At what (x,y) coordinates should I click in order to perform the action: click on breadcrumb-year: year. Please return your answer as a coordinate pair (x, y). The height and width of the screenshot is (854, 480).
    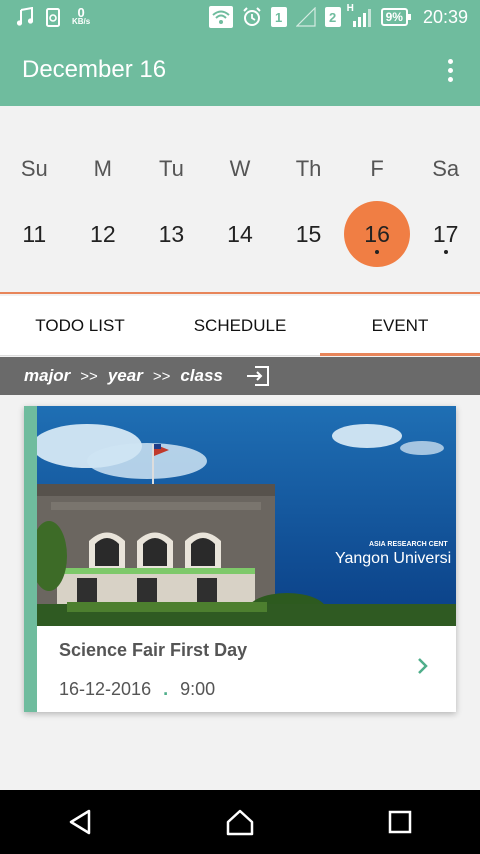
    Looking at the image, I should click on (125, 376).